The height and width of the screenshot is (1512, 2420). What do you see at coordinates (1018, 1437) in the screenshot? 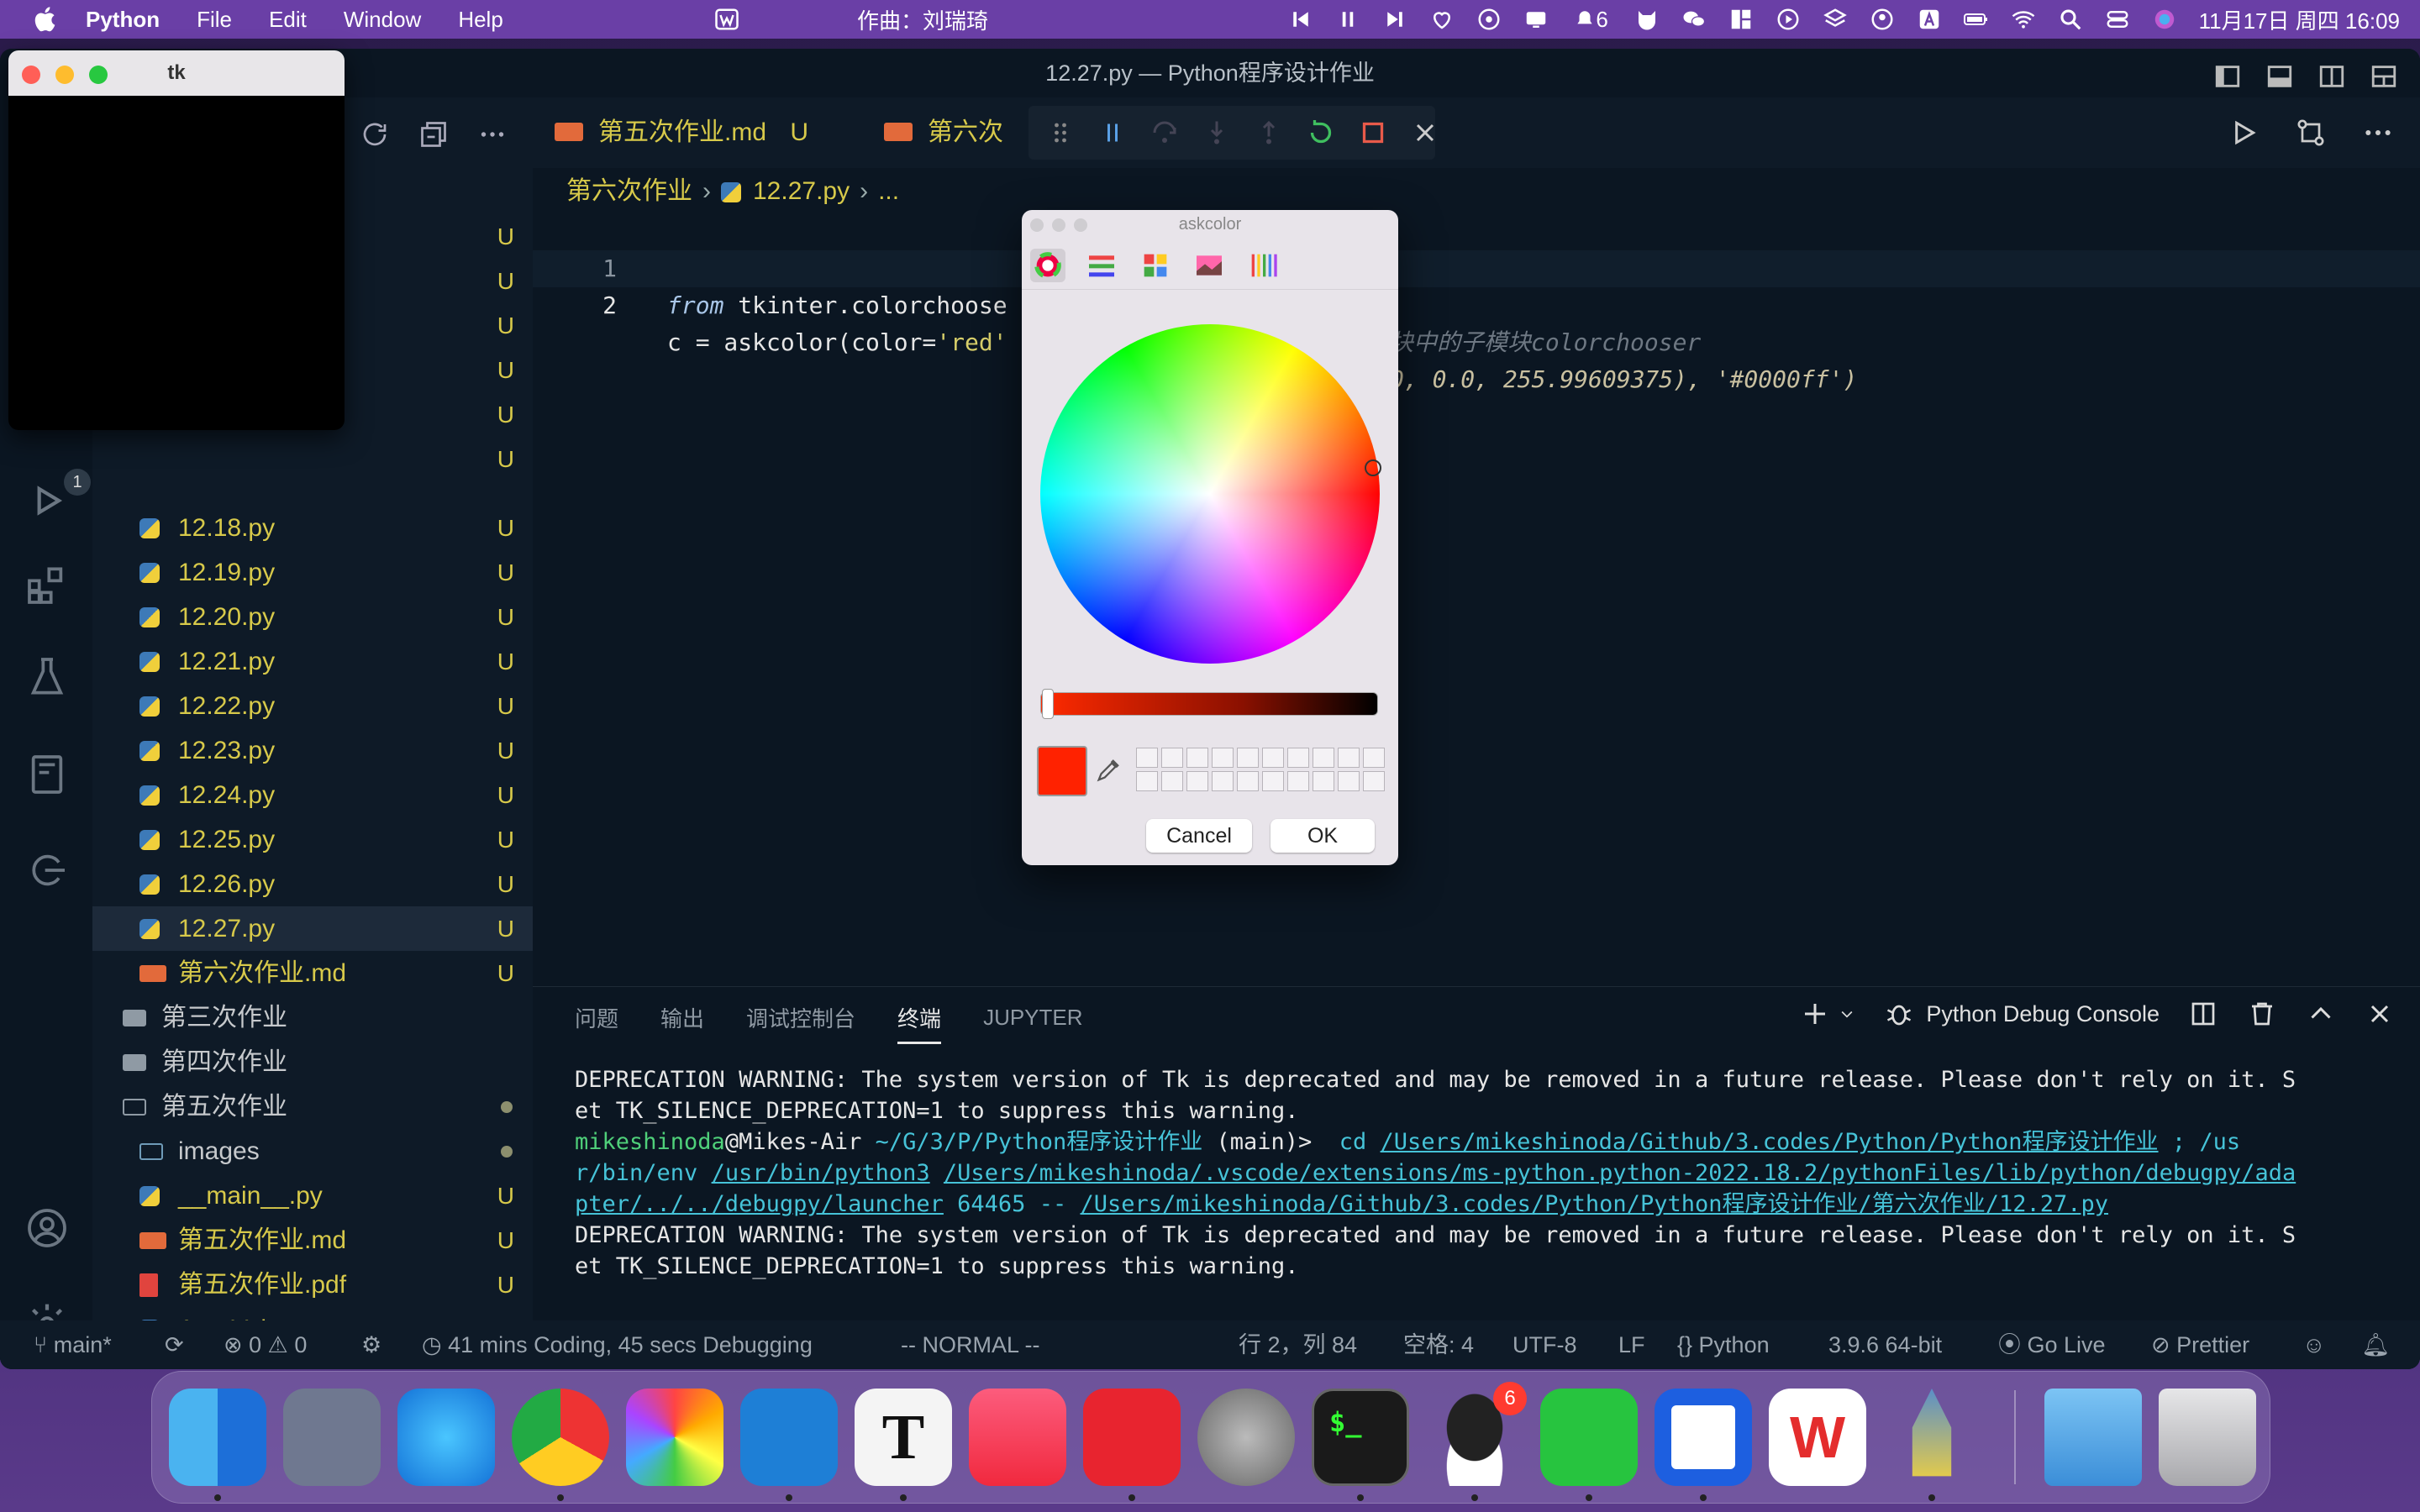
I see `music-app-icon` at bounding box center [1018, 1437].